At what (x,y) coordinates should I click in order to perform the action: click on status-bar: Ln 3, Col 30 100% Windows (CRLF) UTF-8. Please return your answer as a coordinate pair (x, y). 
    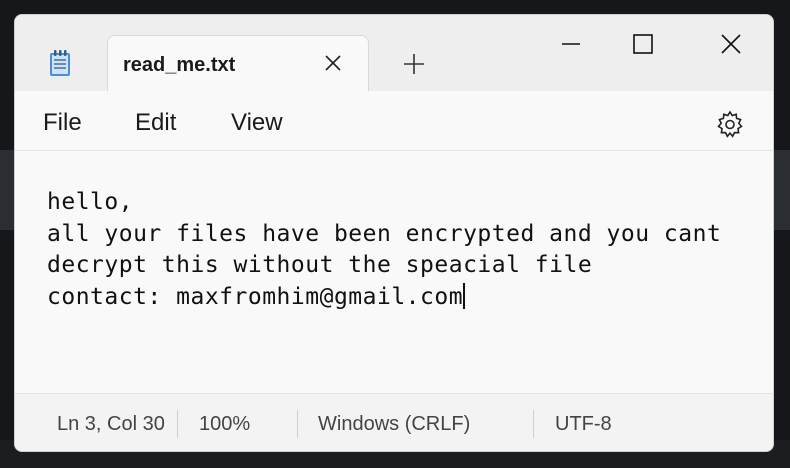
    Looking at the image, I should click on (394, 422).